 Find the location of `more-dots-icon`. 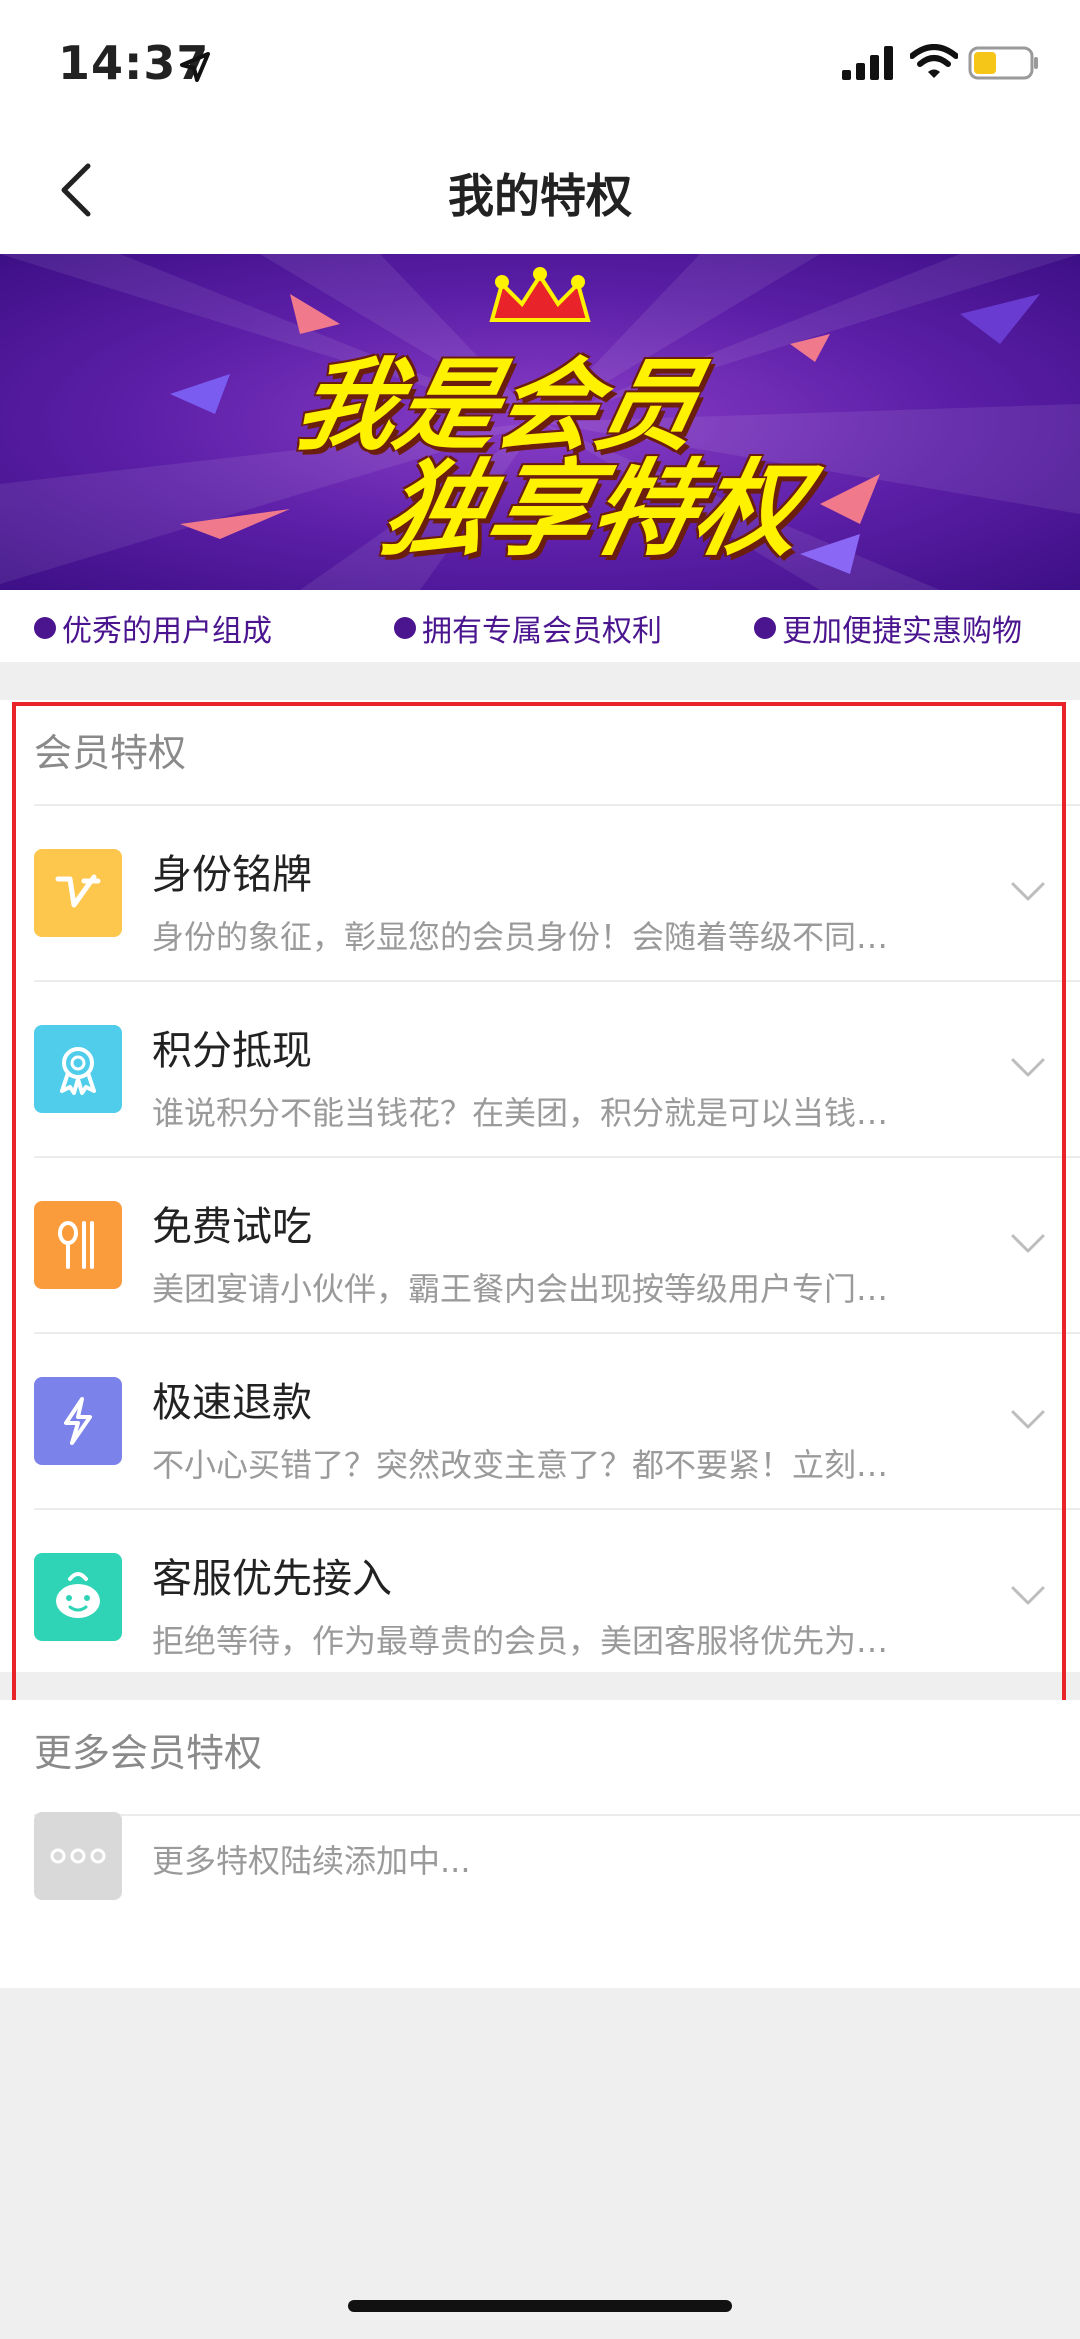

more-dots-icon is located at coordinates (78, 1856).